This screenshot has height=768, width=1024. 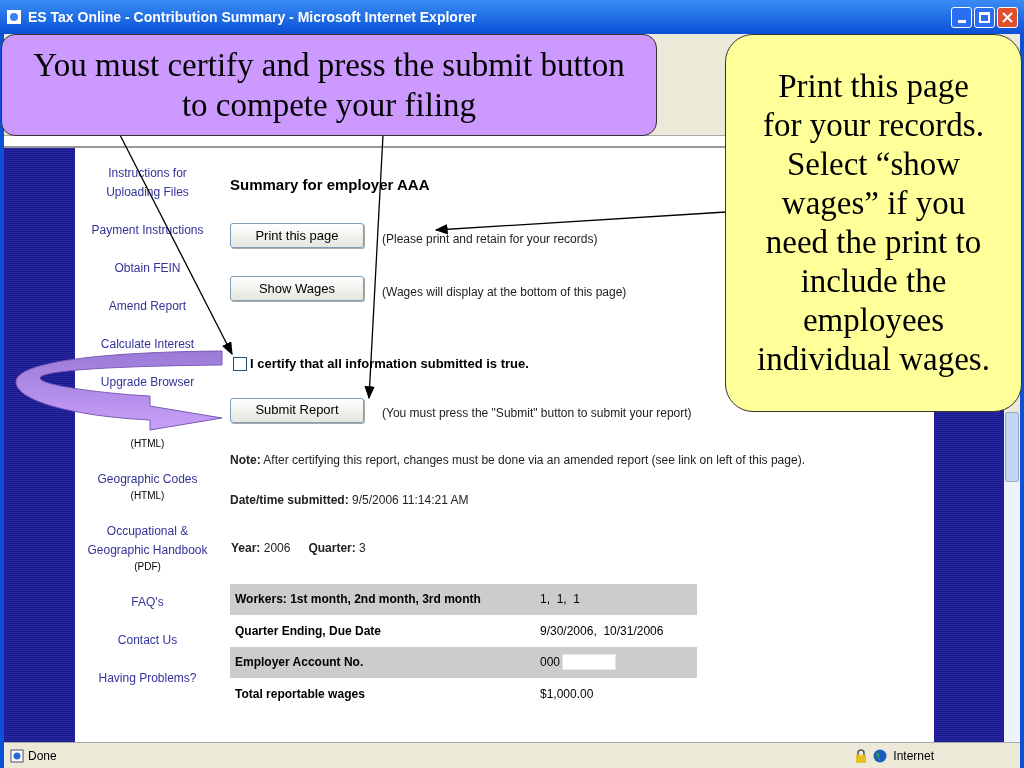 What do you see at coordinates (504, 292) in the screenshot?
I see `button-hint: (Wages will display at the bottom of this page)` at bounding box center [504, 292].